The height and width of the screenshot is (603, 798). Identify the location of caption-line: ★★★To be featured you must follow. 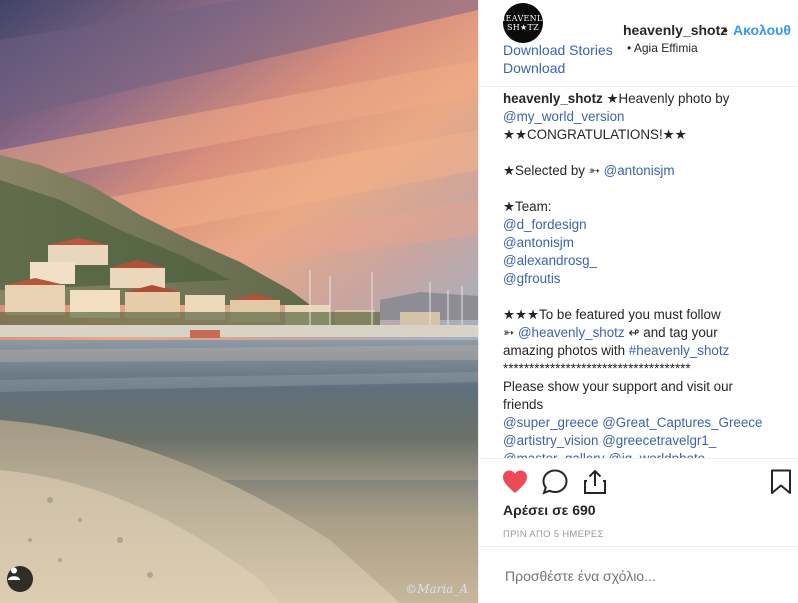
(648, 315).